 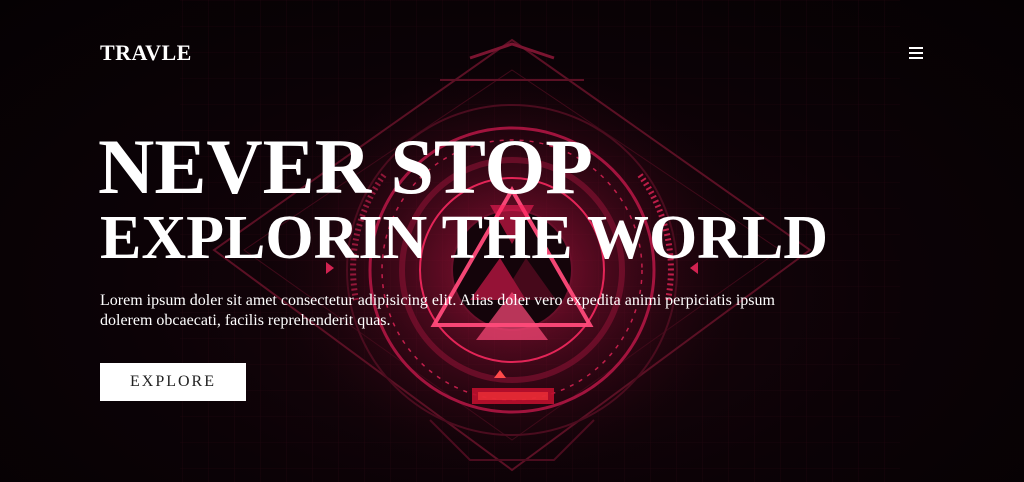 I want to click on explore-button: EXPLORE, so click(x=173, y=382).